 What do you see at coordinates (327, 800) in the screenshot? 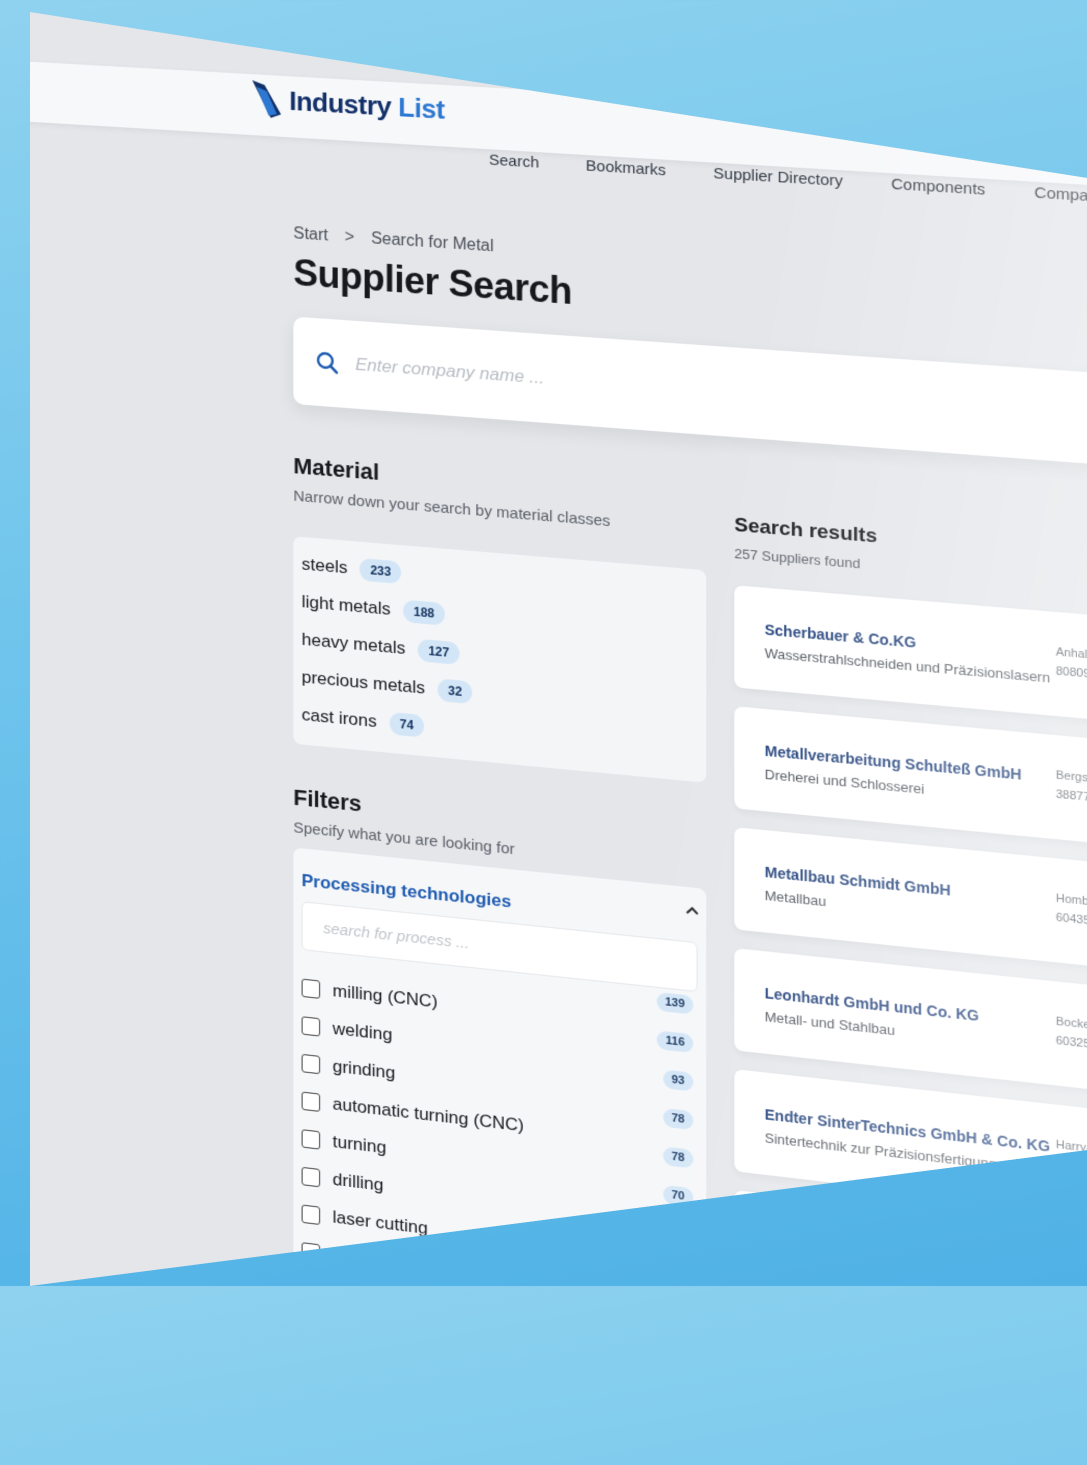
I see `filters-title: Filters` at bounding box center [327, 800].